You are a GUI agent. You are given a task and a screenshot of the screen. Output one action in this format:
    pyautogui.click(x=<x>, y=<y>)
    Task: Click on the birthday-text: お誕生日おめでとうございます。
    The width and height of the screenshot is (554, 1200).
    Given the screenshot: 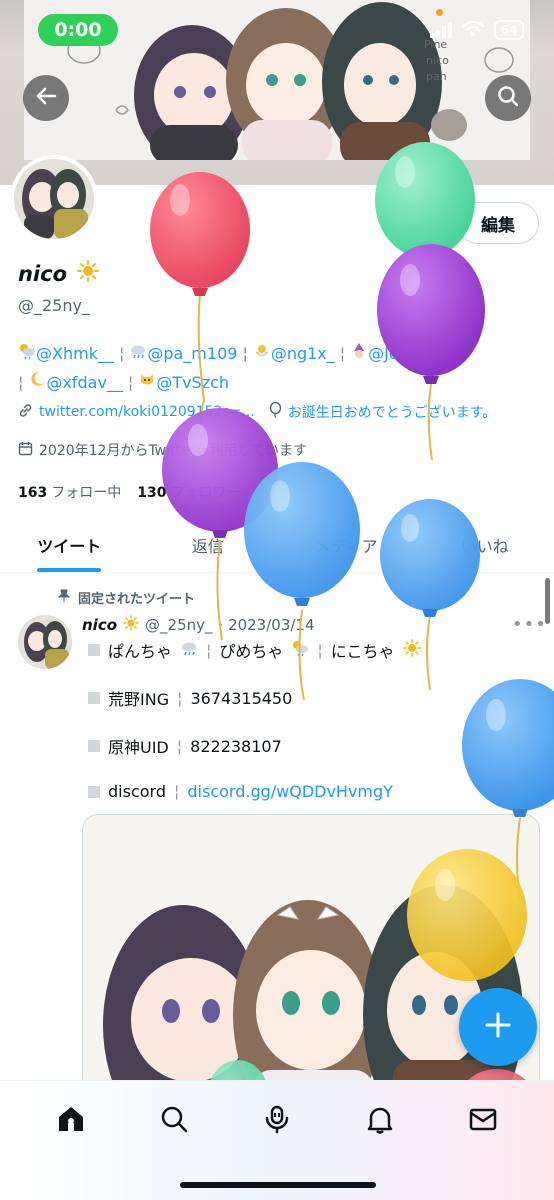 What is the action you would take?
    pyautogui.click(x=392, y=412)
    